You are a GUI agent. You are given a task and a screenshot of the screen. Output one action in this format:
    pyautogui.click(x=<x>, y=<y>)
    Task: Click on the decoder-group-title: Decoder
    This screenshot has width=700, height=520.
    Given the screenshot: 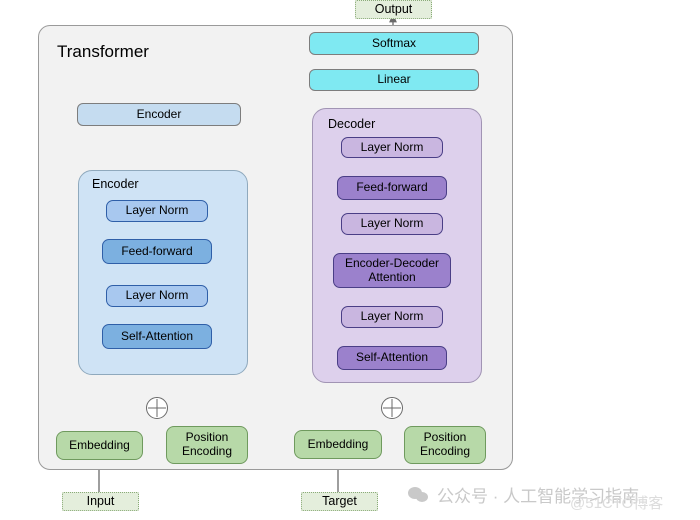 What is the action you would take?
    pyautogui.click(x=352, y=124)
    